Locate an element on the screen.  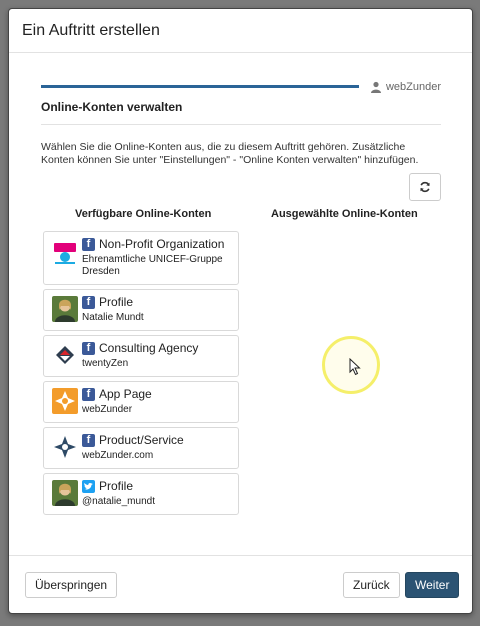
current-account: webZunder is located at coordinates (405, 87).